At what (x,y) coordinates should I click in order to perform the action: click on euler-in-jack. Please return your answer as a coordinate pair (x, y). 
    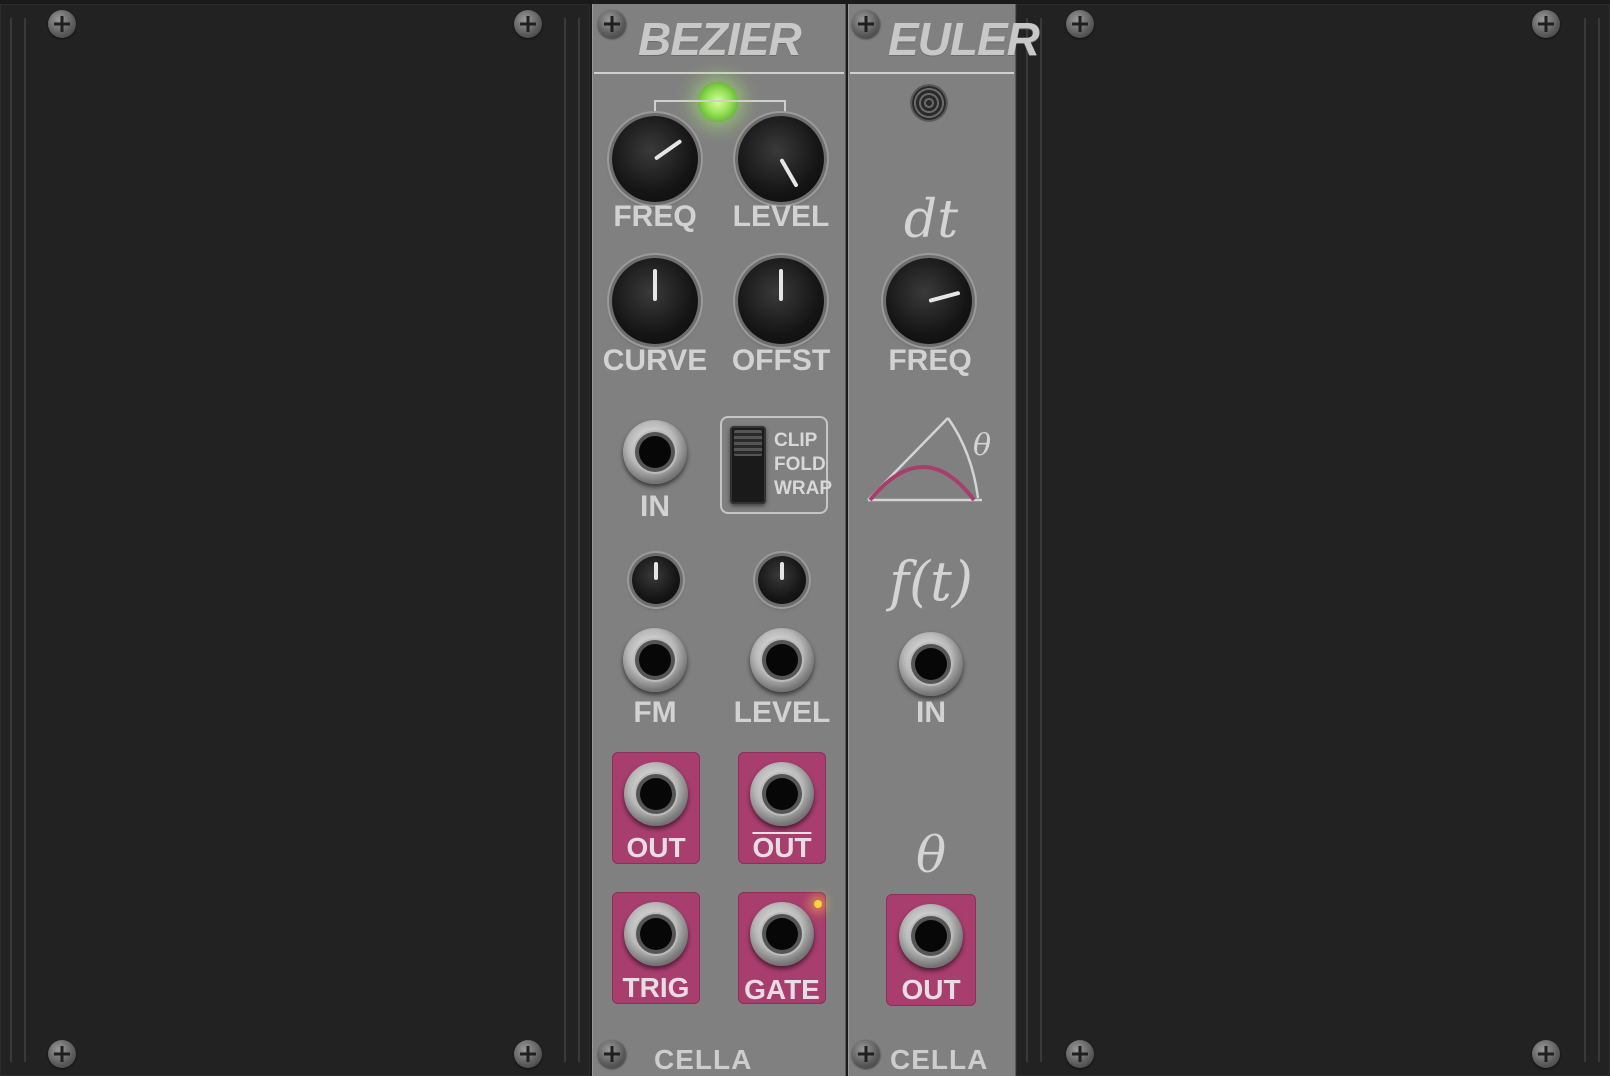
    Looking at the image, I should click on (931, 664).